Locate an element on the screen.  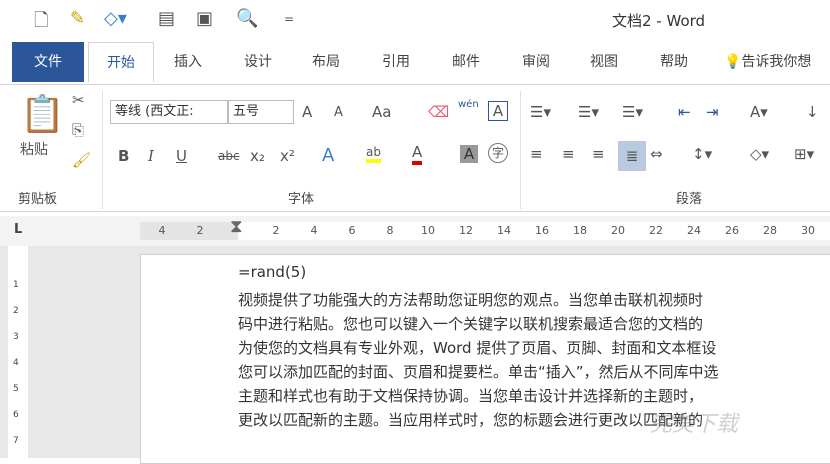
distributed-icon: ⇔ is located at coordinates (656, 154).